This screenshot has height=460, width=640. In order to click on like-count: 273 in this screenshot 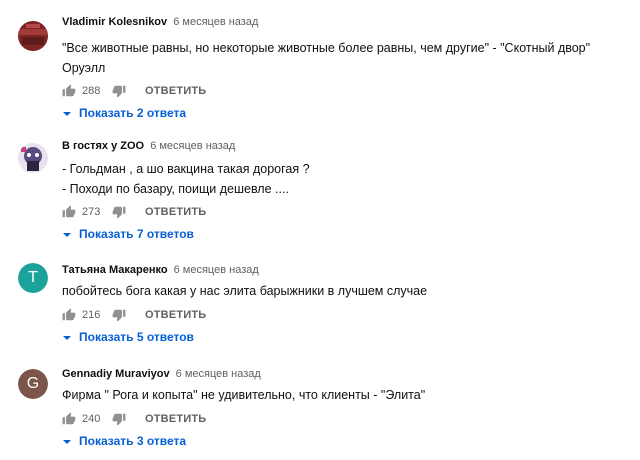, I will do `click(91, 212)`.